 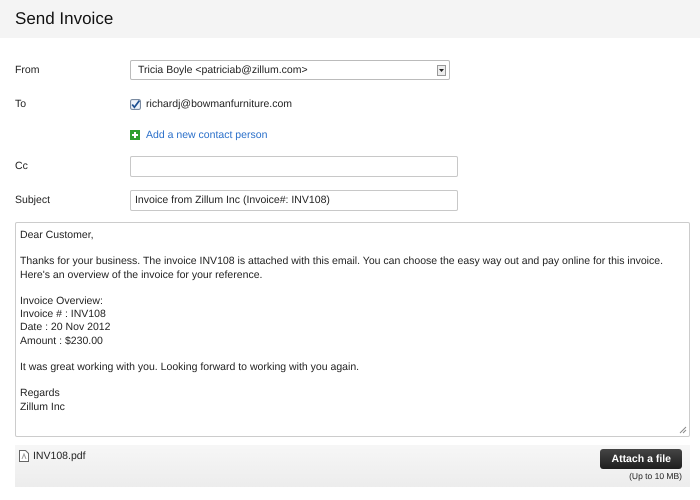 I want to click on attach-file-button: Attach a file, so click(x=641, y=459).